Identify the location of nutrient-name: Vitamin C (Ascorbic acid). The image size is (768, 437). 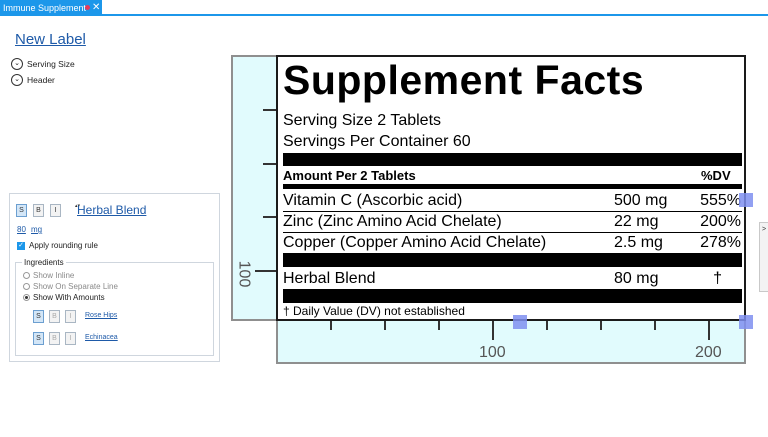
(373, 200).